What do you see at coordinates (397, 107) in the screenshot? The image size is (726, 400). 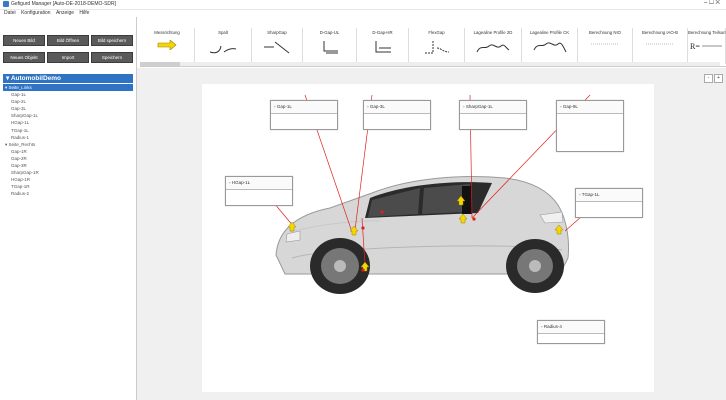 I see `card-title: ◦ Gap-3L` at bounding box center [397, 107].